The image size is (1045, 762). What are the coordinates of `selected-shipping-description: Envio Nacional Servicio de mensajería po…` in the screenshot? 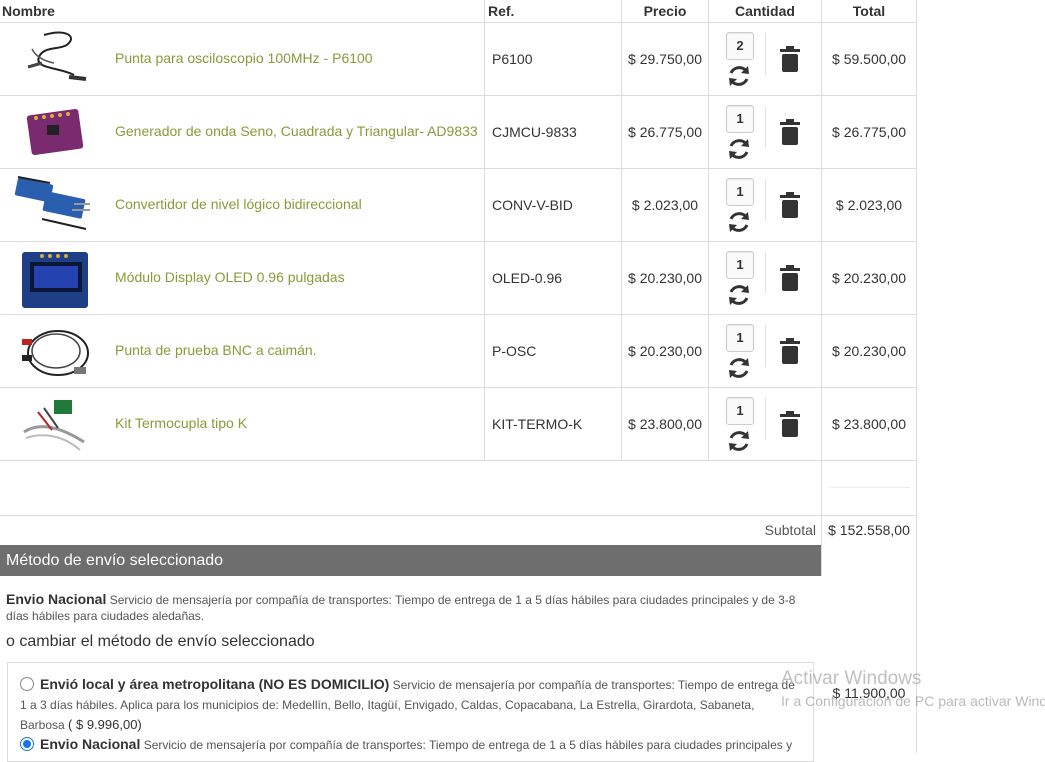 It's located at (406, 607).